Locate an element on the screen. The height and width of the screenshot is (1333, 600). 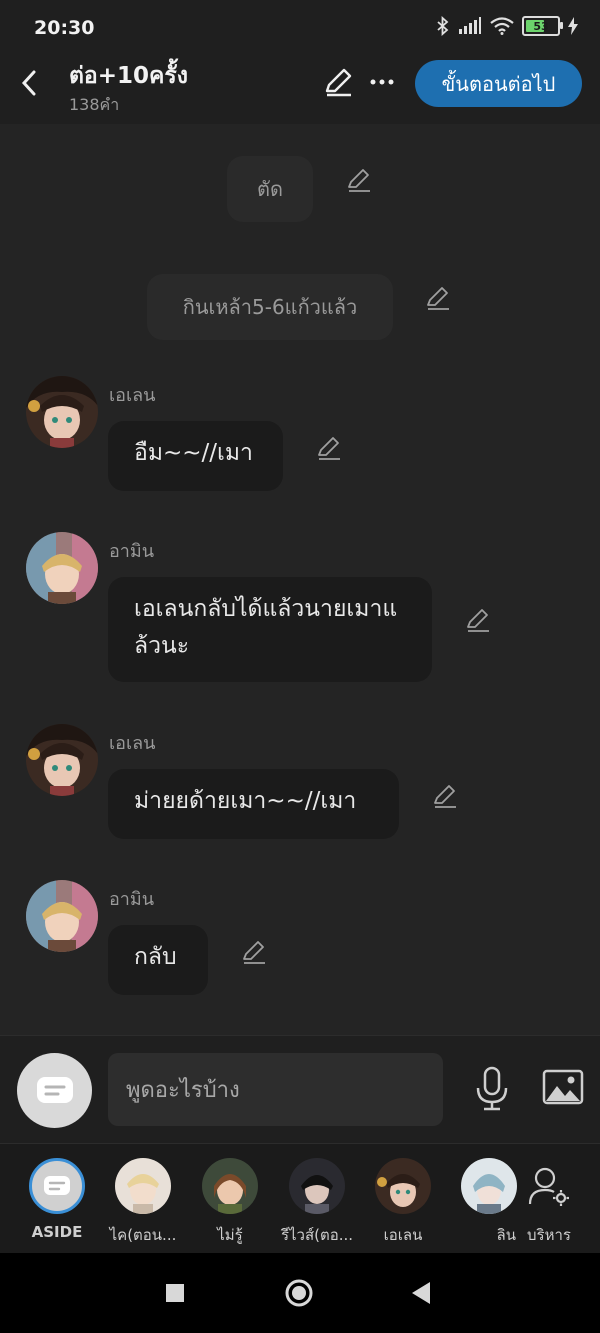
back-arrow-icon is located at coordinates (28, 83).